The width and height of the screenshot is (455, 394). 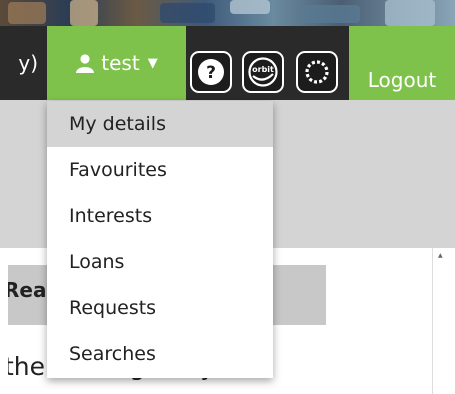 I want to click on help-icon-glyph: ?, so click(x=211, y=73).